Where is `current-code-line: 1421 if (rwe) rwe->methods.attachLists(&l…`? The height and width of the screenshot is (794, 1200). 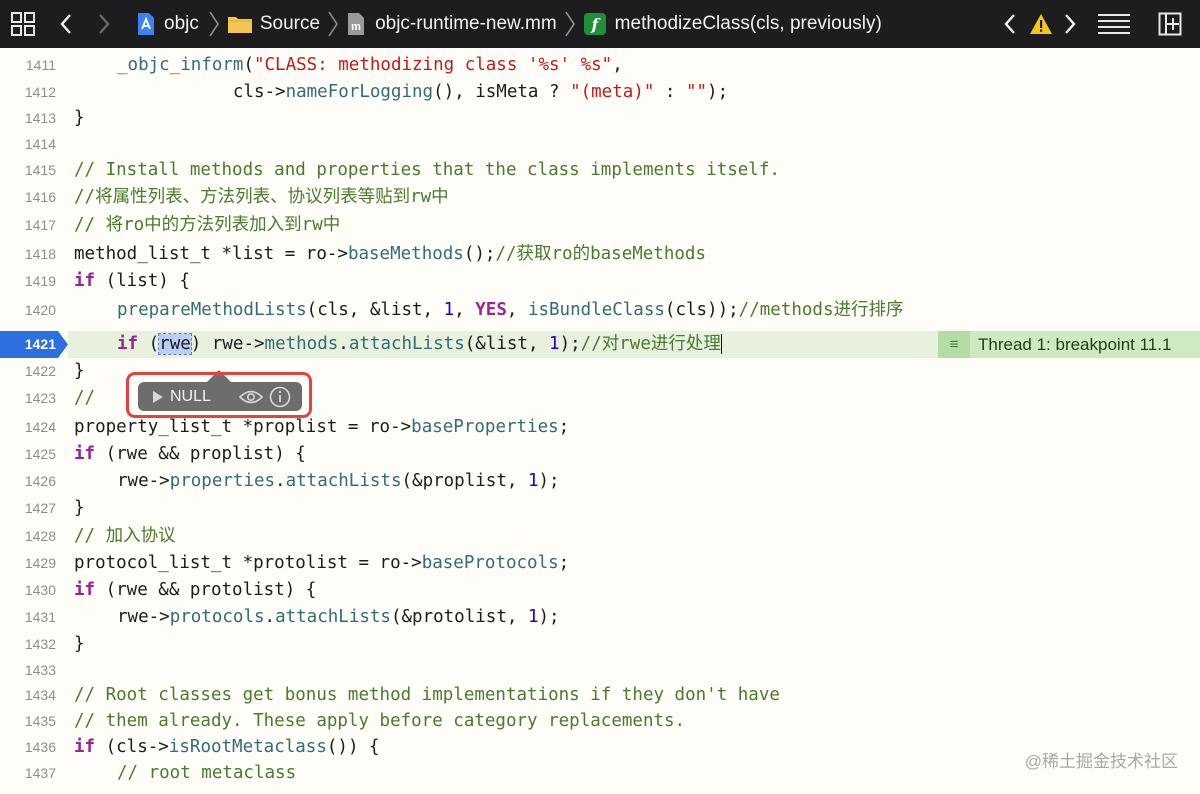
current-code-line: 1421 if (rwe) rwe->methods.attachLists(&l… is located at coordinates (600, 344).